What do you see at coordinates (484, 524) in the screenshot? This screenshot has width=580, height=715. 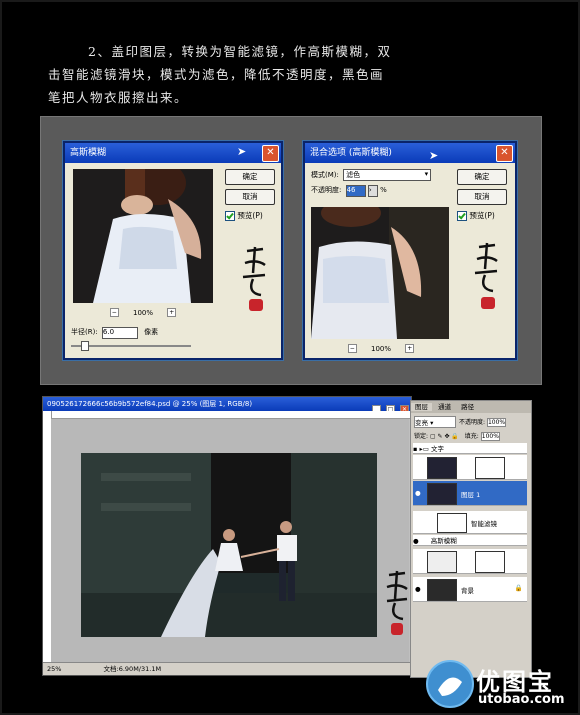 I see `smart-filters-label: 智能滤镜` at bounding box center [484, 524].